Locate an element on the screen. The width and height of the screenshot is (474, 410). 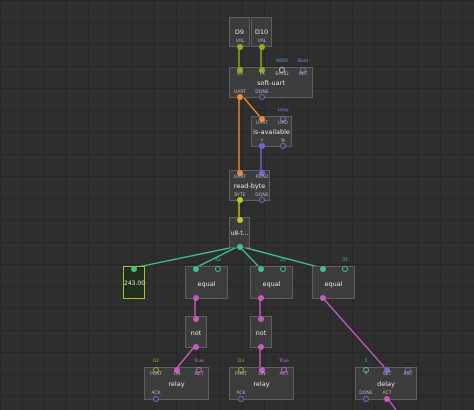
pin-act is located at coordinates (387, 399).